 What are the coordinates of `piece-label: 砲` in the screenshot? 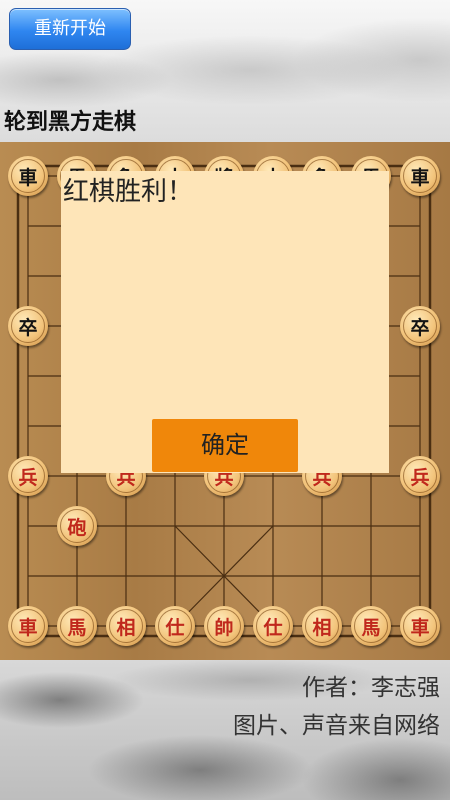 It's located at (77, 526).